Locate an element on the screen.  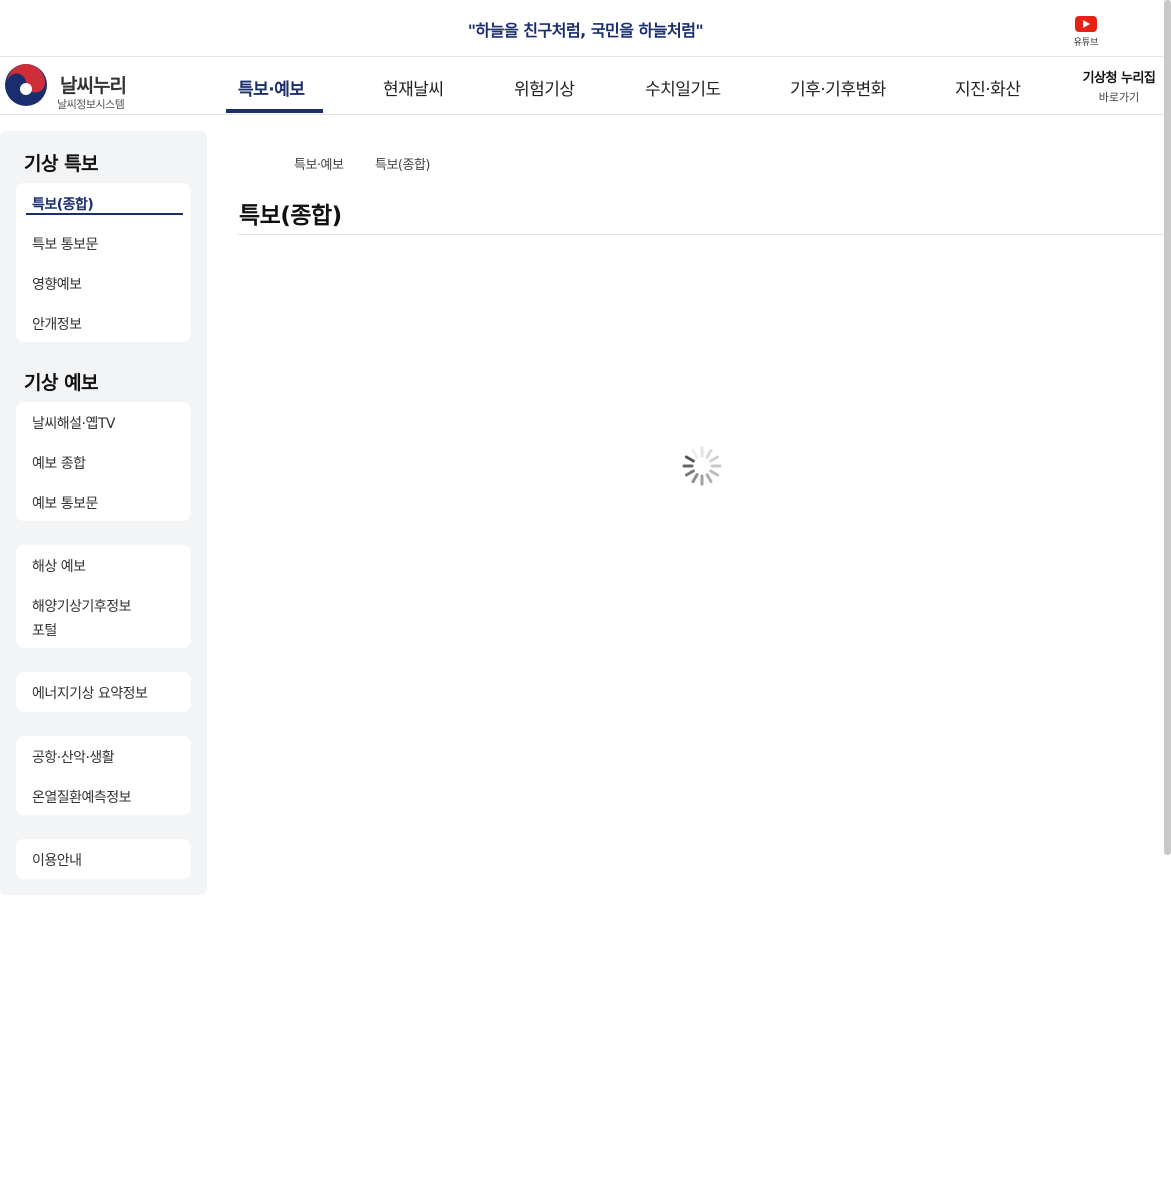
youtube-link: 유튜브 is located at coordinates (1086, 32).